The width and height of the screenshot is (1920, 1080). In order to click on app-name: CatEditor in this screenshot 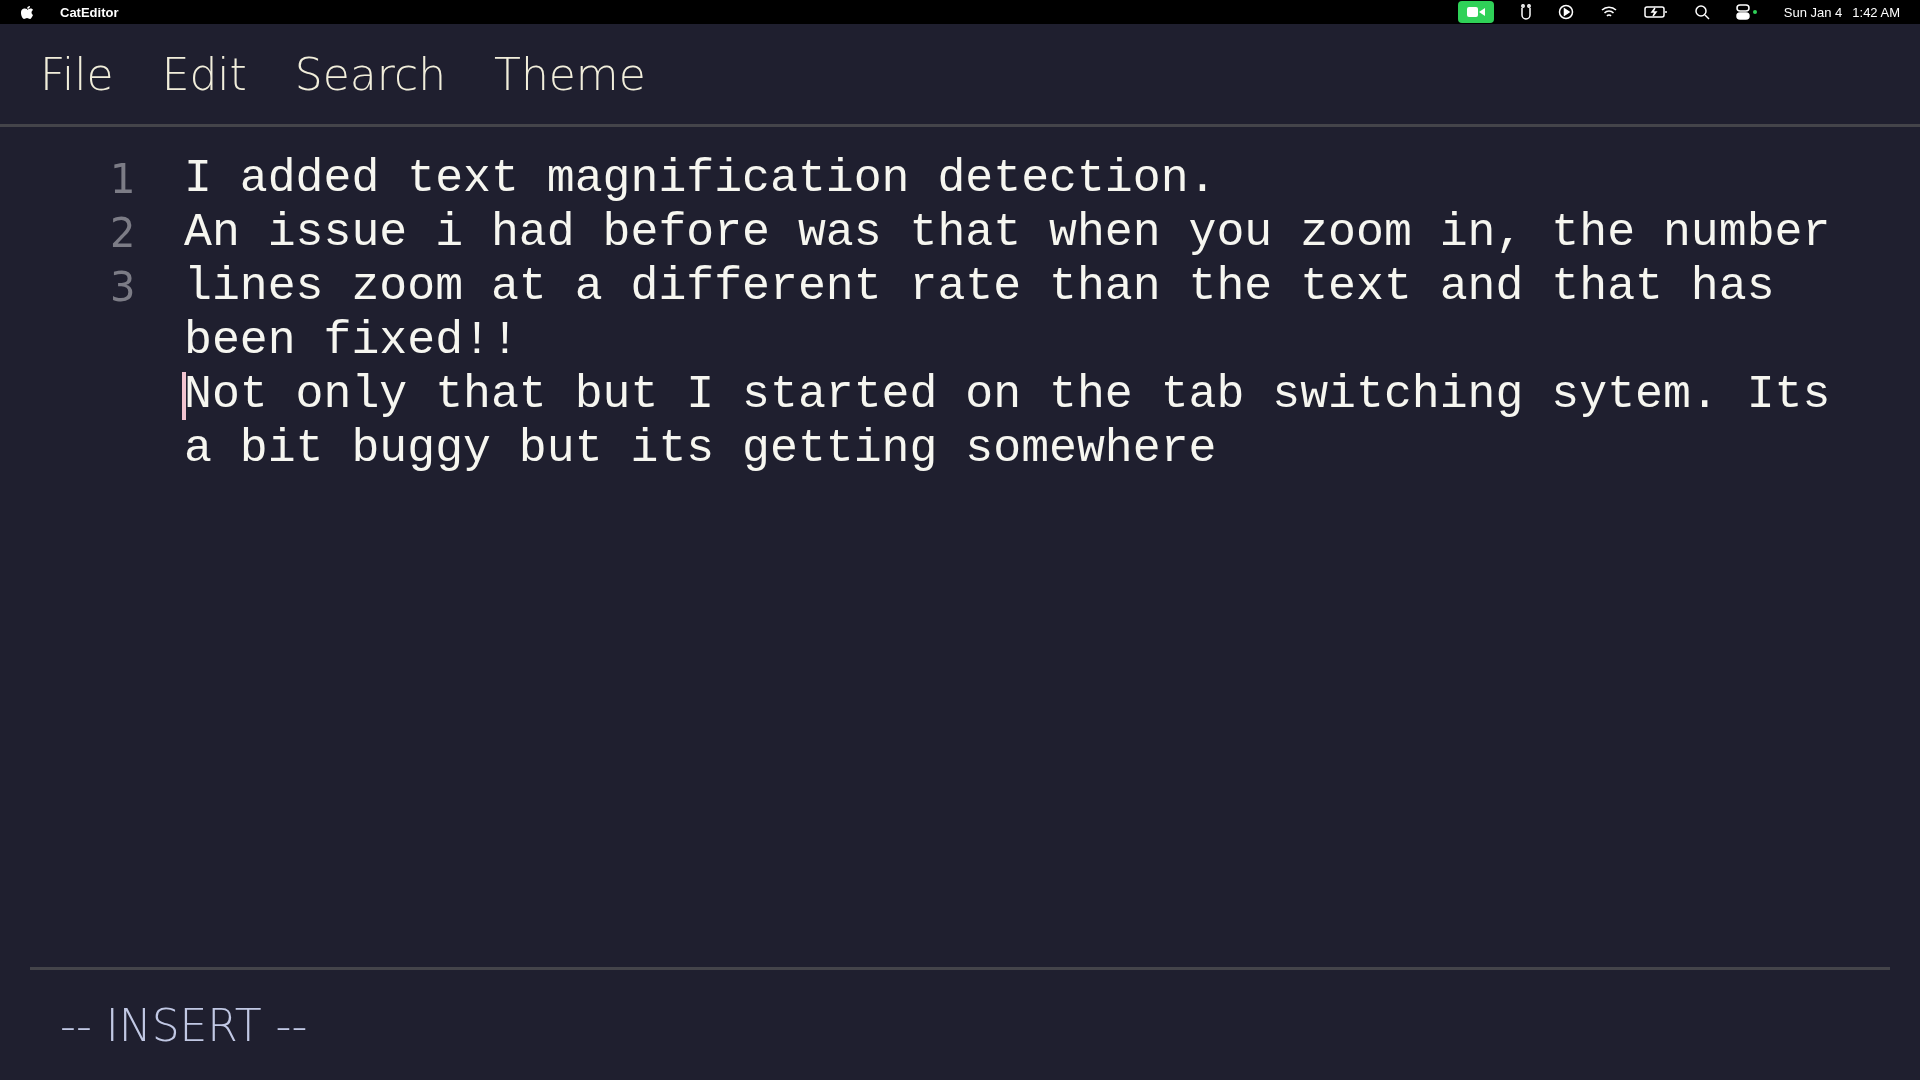, I will do `click(89, 12)`.